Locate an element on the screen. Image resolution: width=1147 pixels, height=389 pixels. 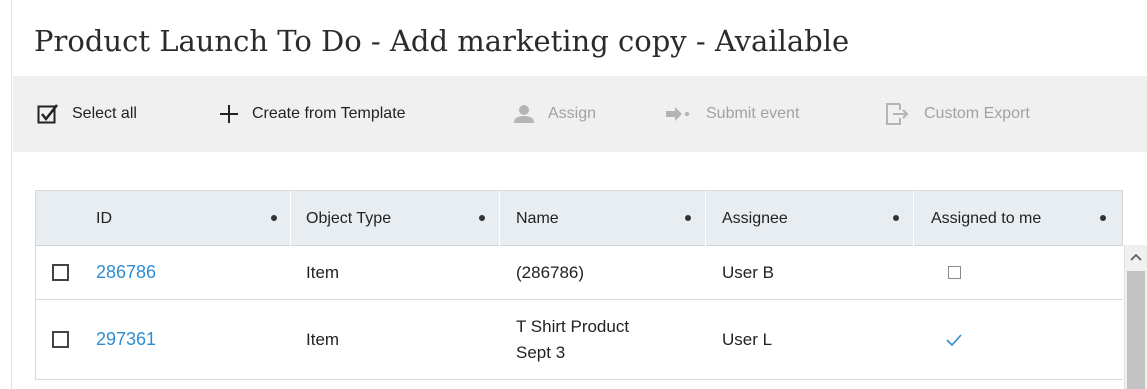
plus-icon is located at coordinates (229, 114).